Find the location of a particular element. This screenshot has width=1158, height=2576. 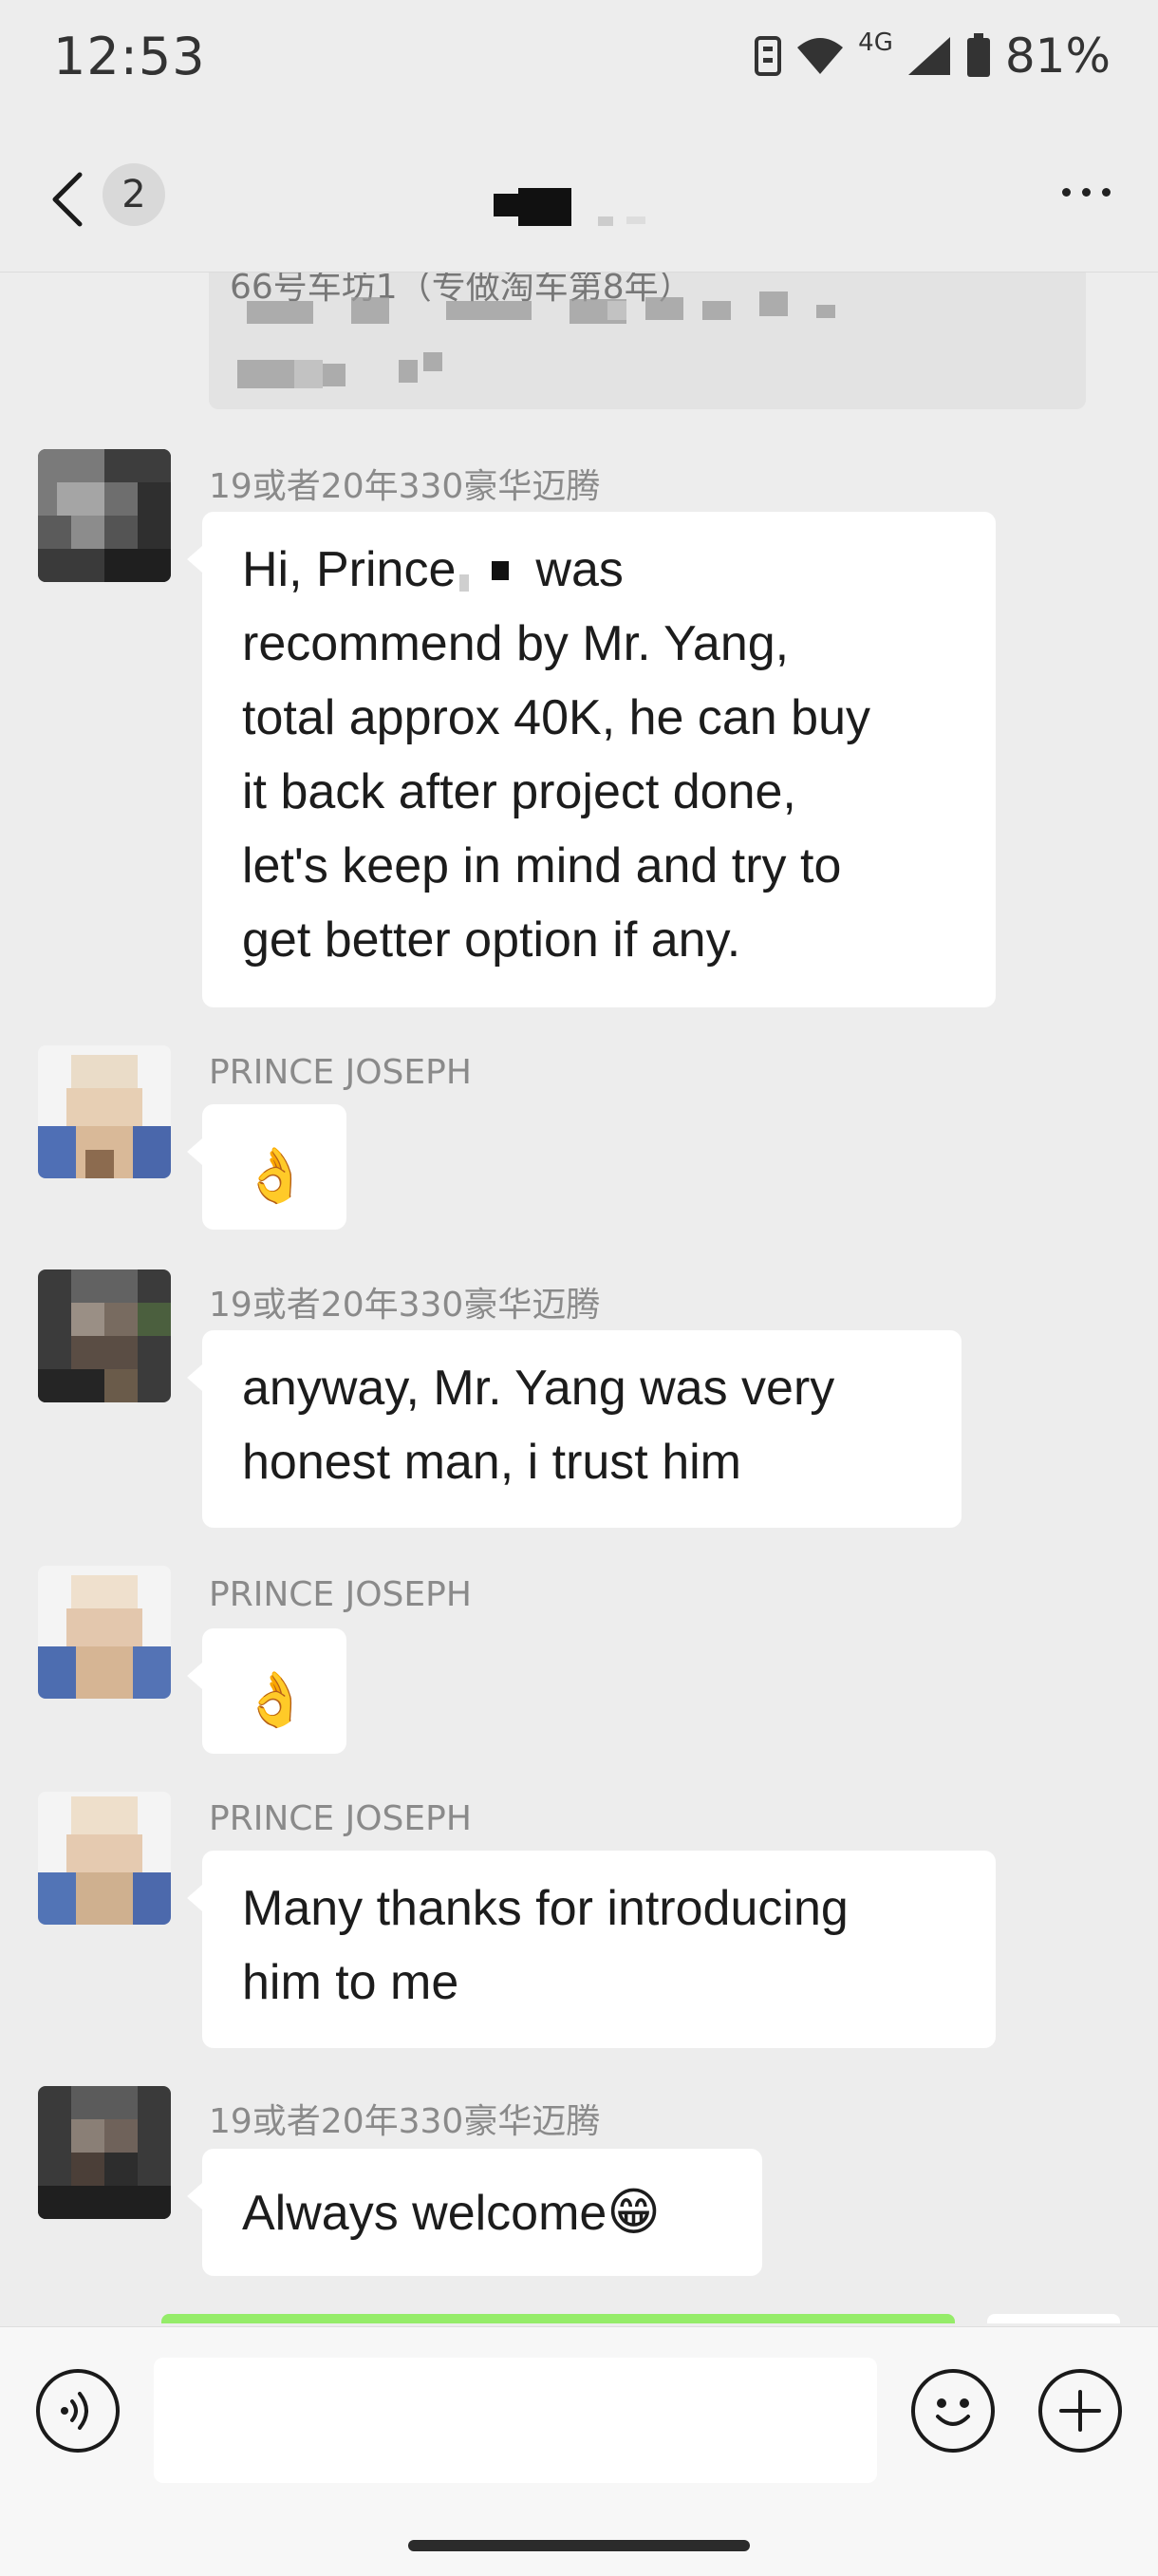

input-bar is located at coordinates (579, 2451).